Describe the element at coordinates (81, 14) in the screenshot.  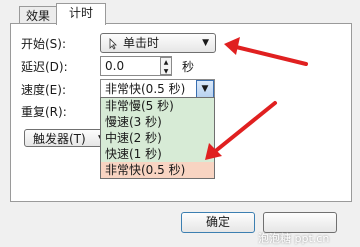
I see `tab-timing: 计时` at that location.